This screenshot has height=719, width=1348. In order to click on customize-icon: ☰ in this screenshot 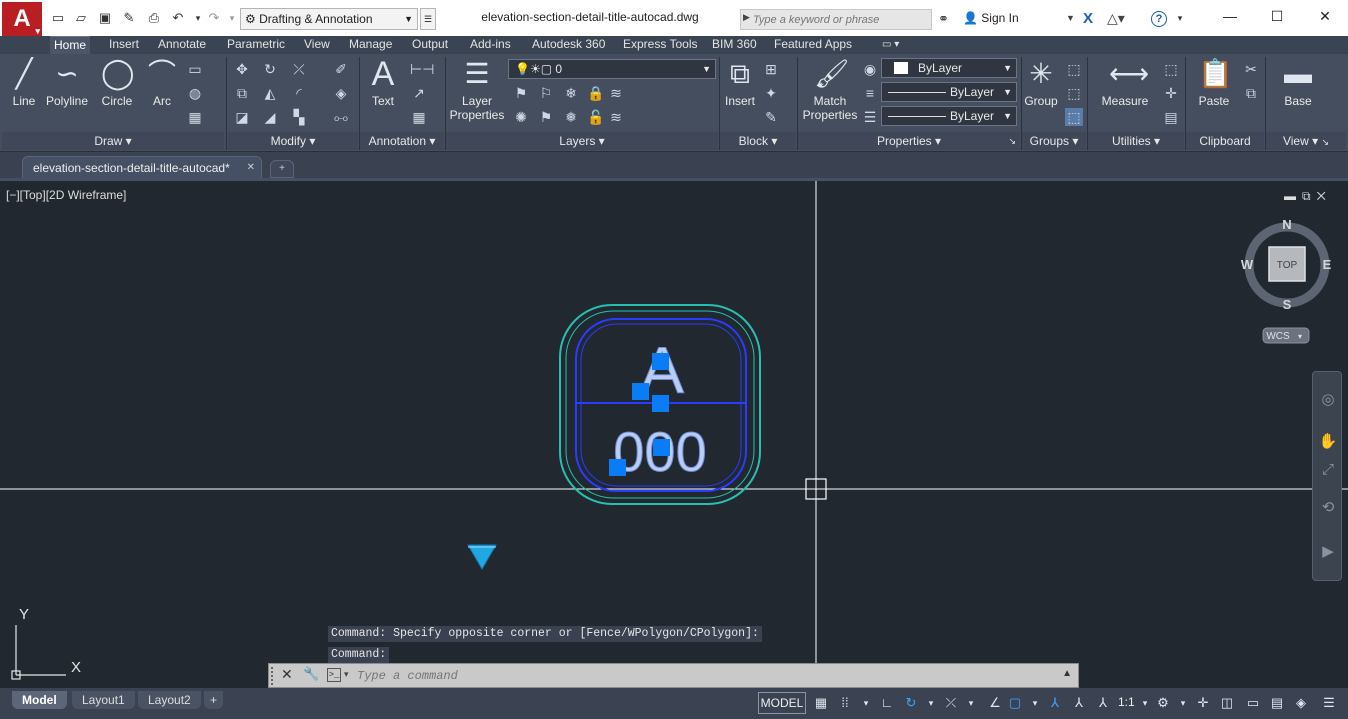, I will do `click(1329, 703)`.